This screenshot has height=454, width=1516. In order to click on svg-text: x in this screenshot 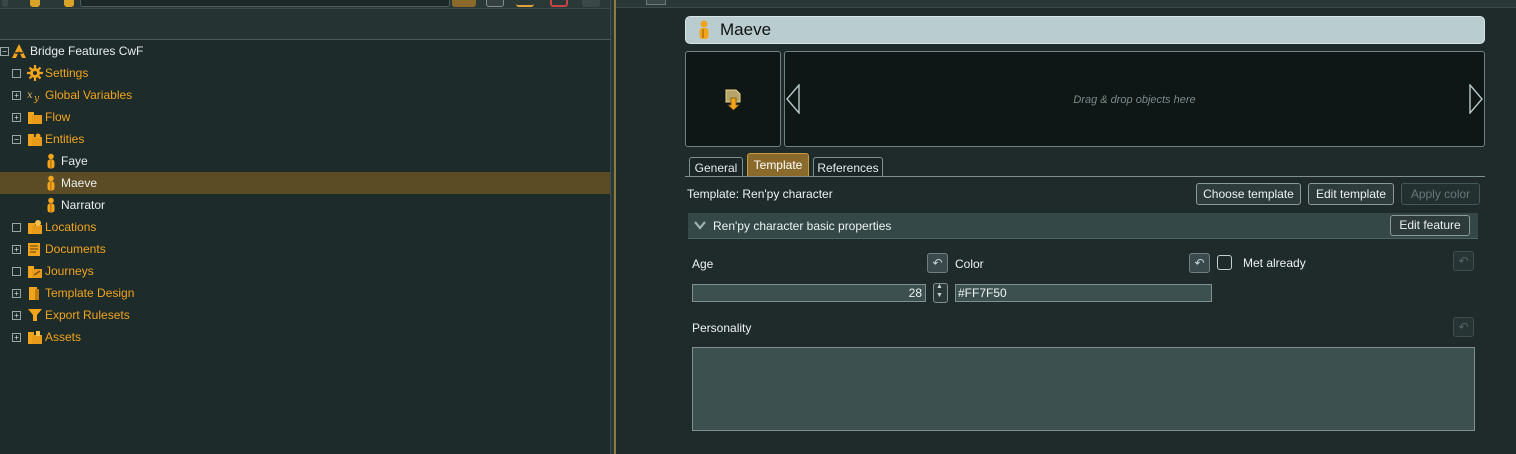, I will do `click(30, 95)`.